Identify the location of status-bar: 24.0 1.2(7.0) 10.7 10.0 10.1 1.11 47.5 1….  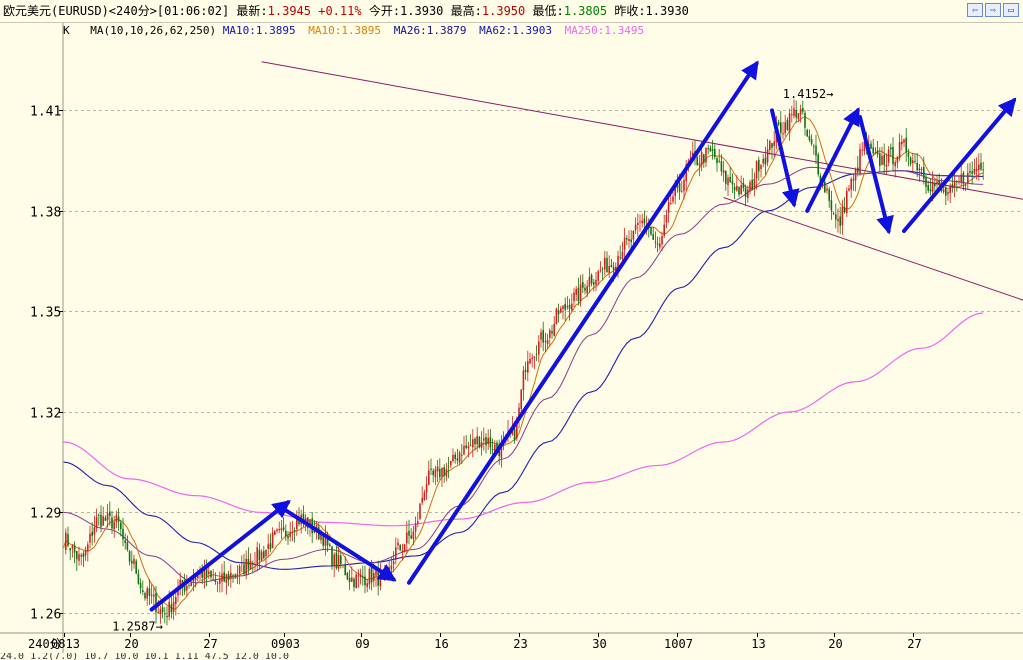
(144, 656).